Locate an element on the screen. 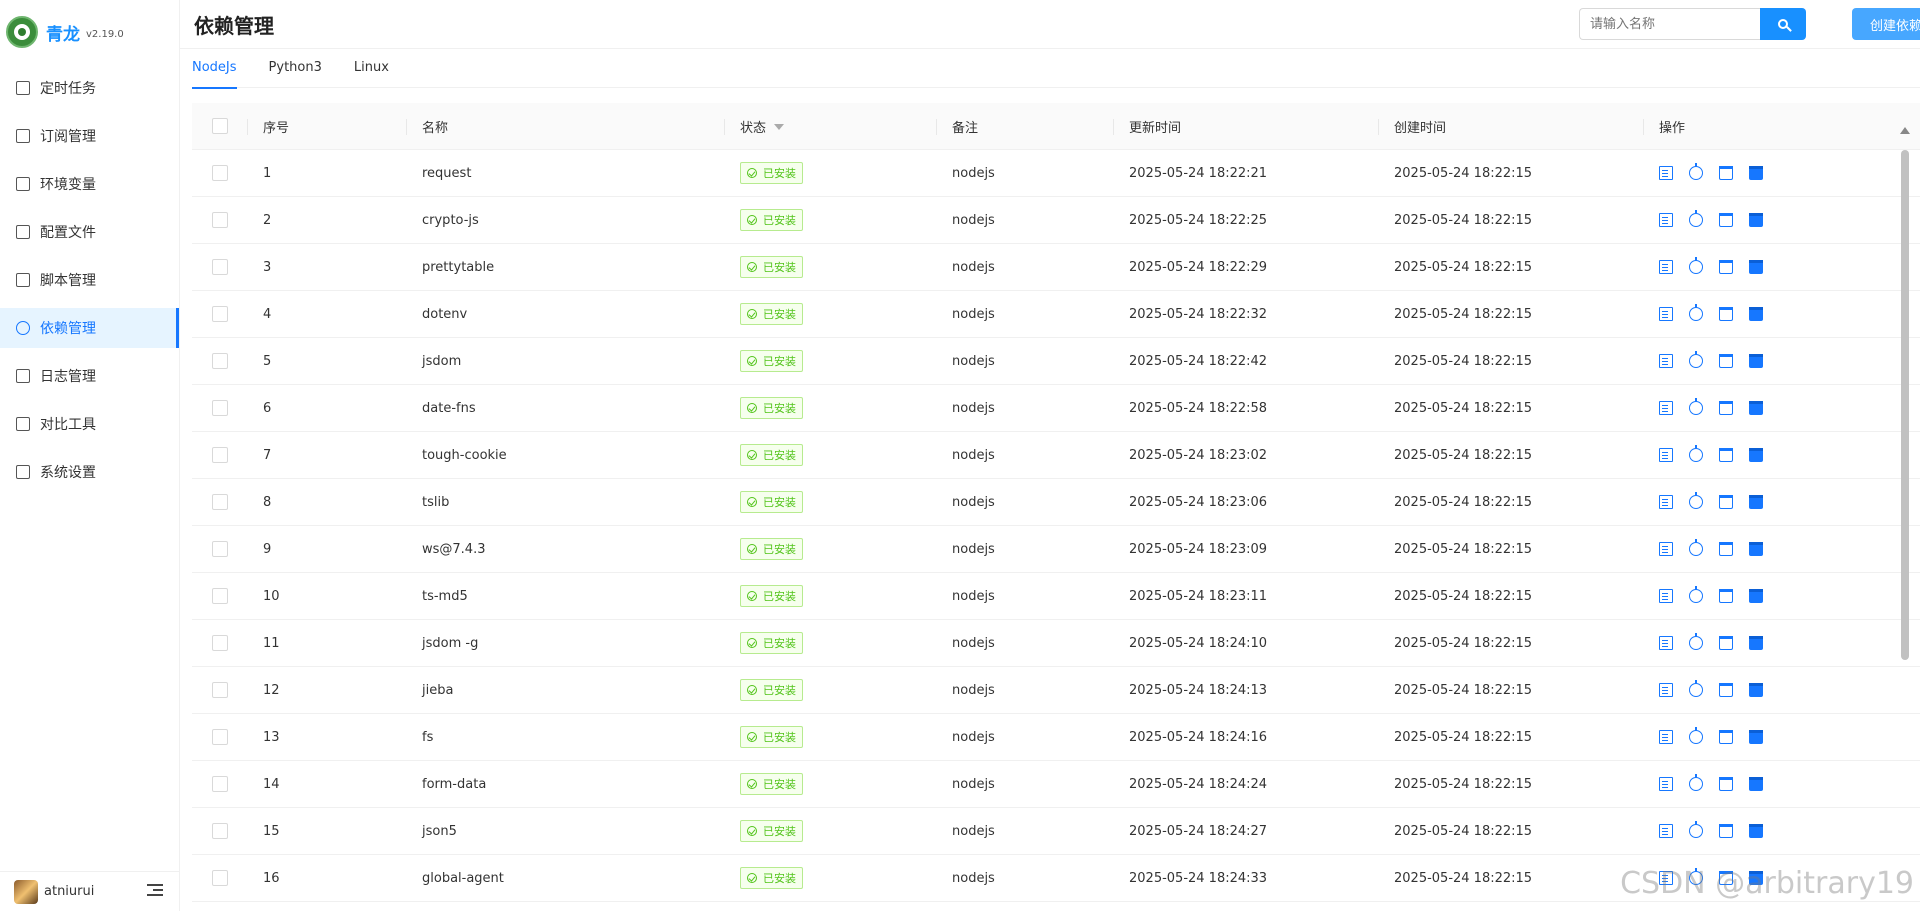  sidebar-item-7: 对比工具 is located at coordinates (89, 424).